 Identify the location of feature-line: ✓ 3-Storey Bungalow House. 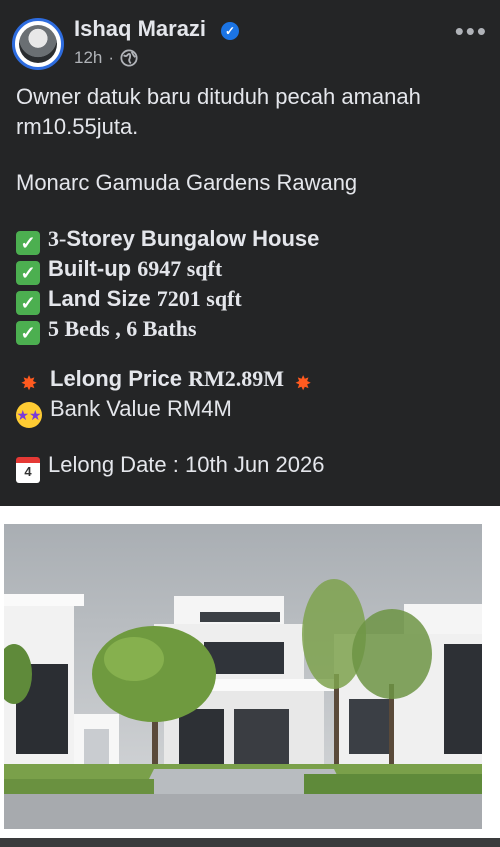
(251, 239).